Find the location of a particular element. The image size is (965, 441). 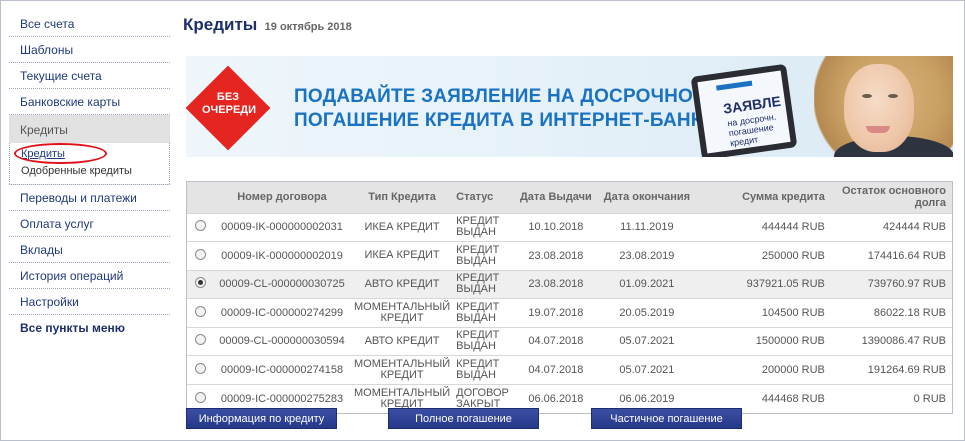

sidebar-item-templates: Шаблоны is located at coordinates (89, 50).